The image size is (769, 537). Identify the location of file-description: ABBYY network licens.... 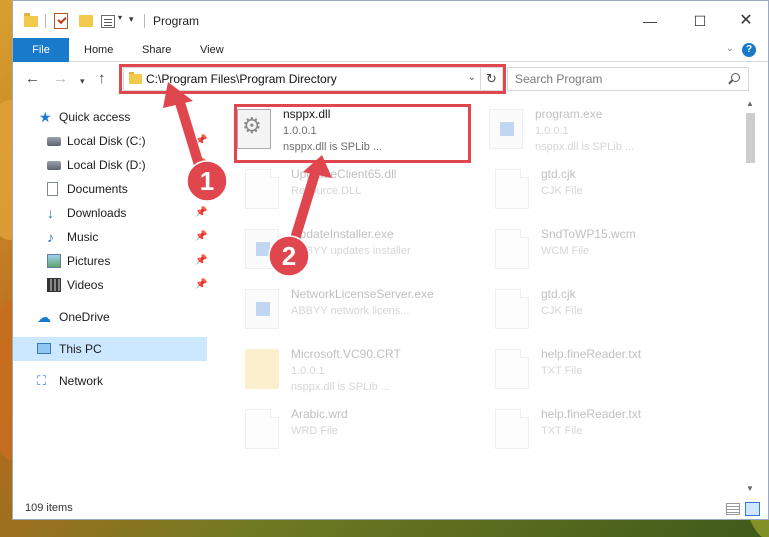
(350, 311).